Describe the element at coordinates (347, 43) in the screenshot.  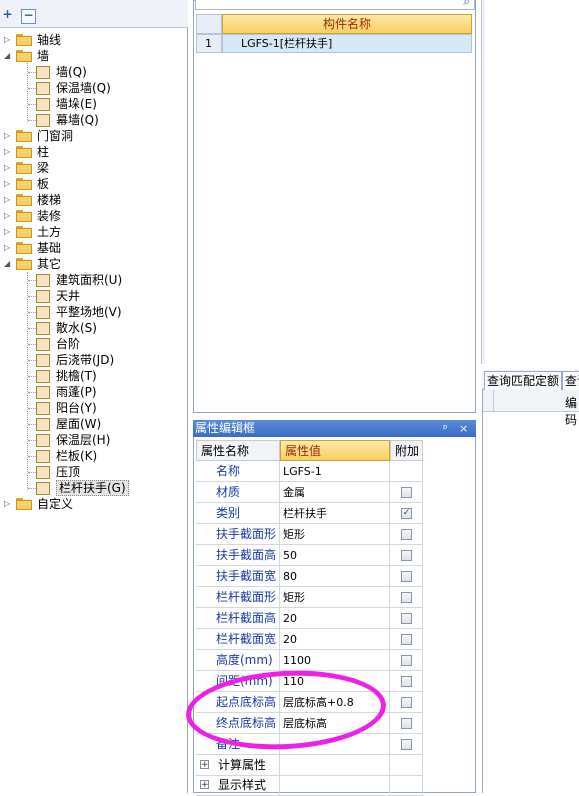
I see `component-name-cell: LGFS-1[栏杆扶手]` at that location.